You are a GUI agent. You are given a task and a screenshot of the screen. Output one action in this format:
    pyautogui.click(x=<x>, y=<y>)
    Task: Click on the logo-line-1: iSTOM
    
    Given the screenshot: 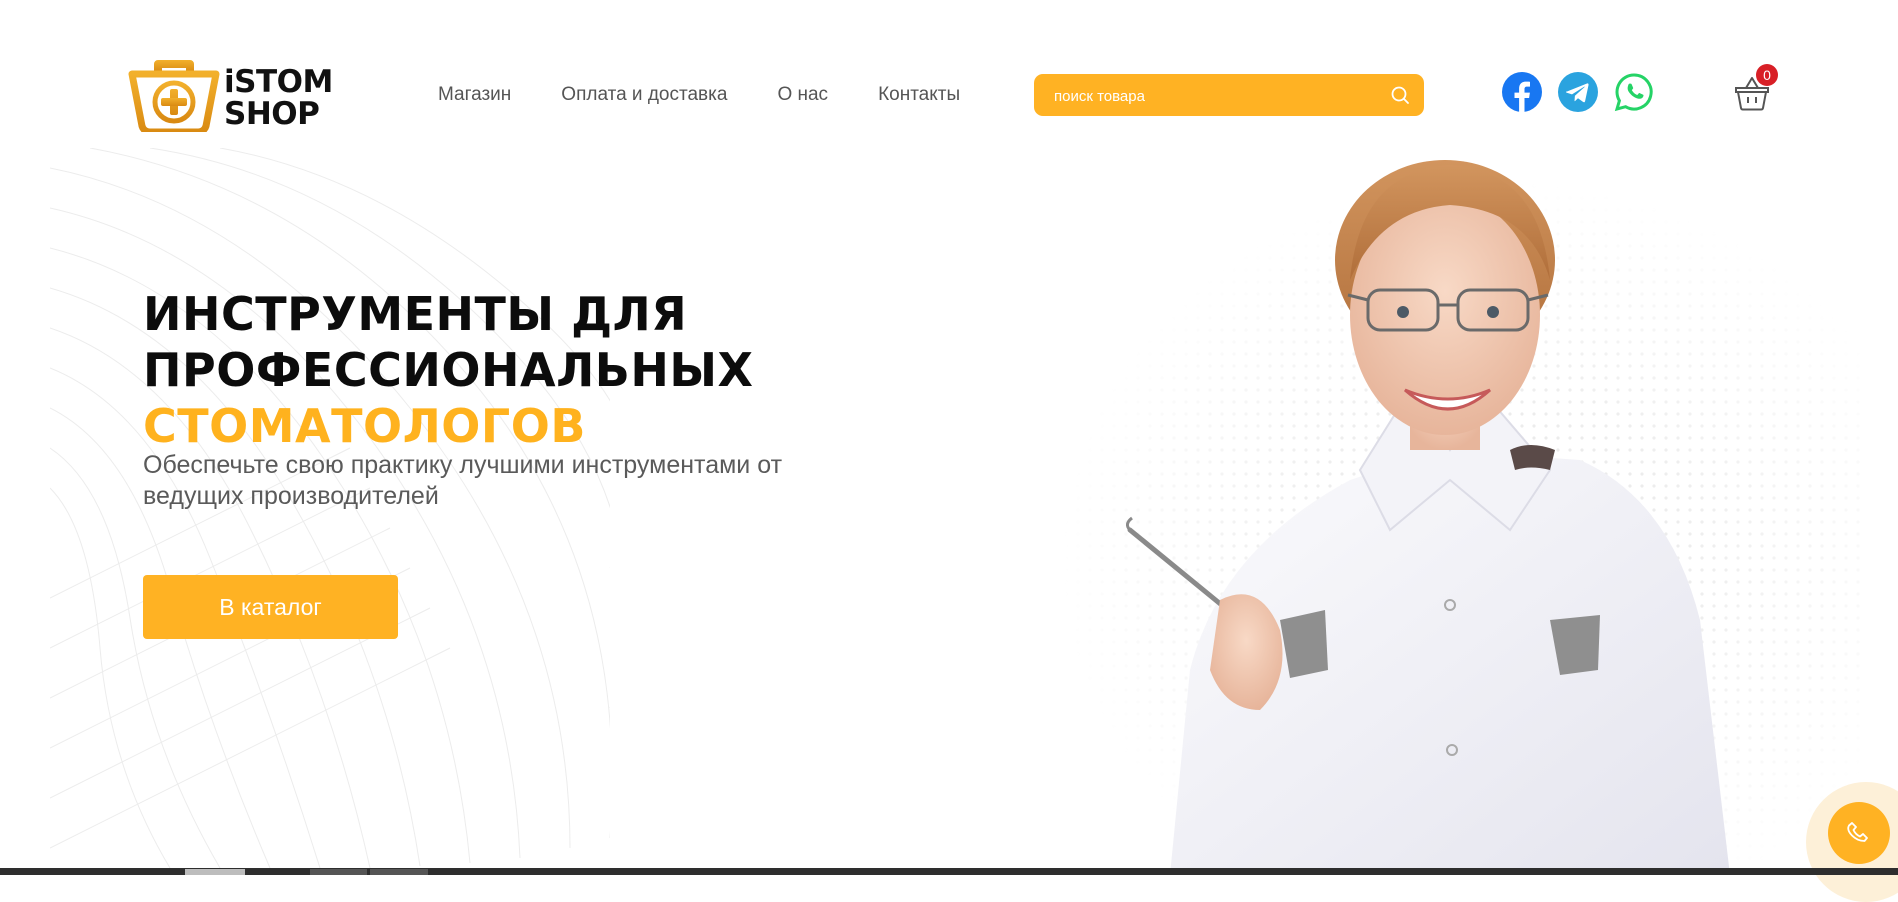 What is the action you would take?
    pyautogui.click(x=278, y=82)
    